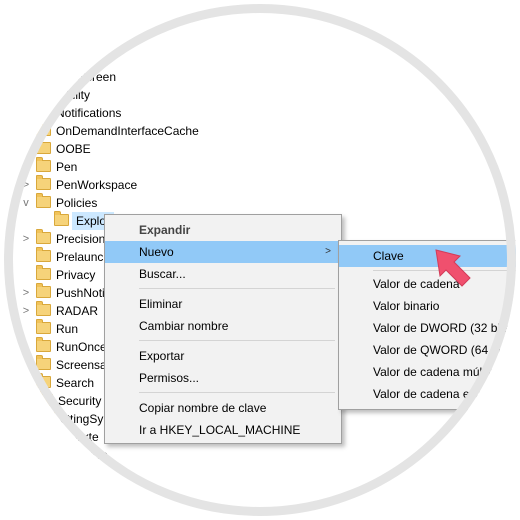 The width and height of the screenshot is (520, 520). What do you see at coordinates (78, 95) in the screenshot?
I see `tree-item-label: bility` at bounding box center [78, 95].